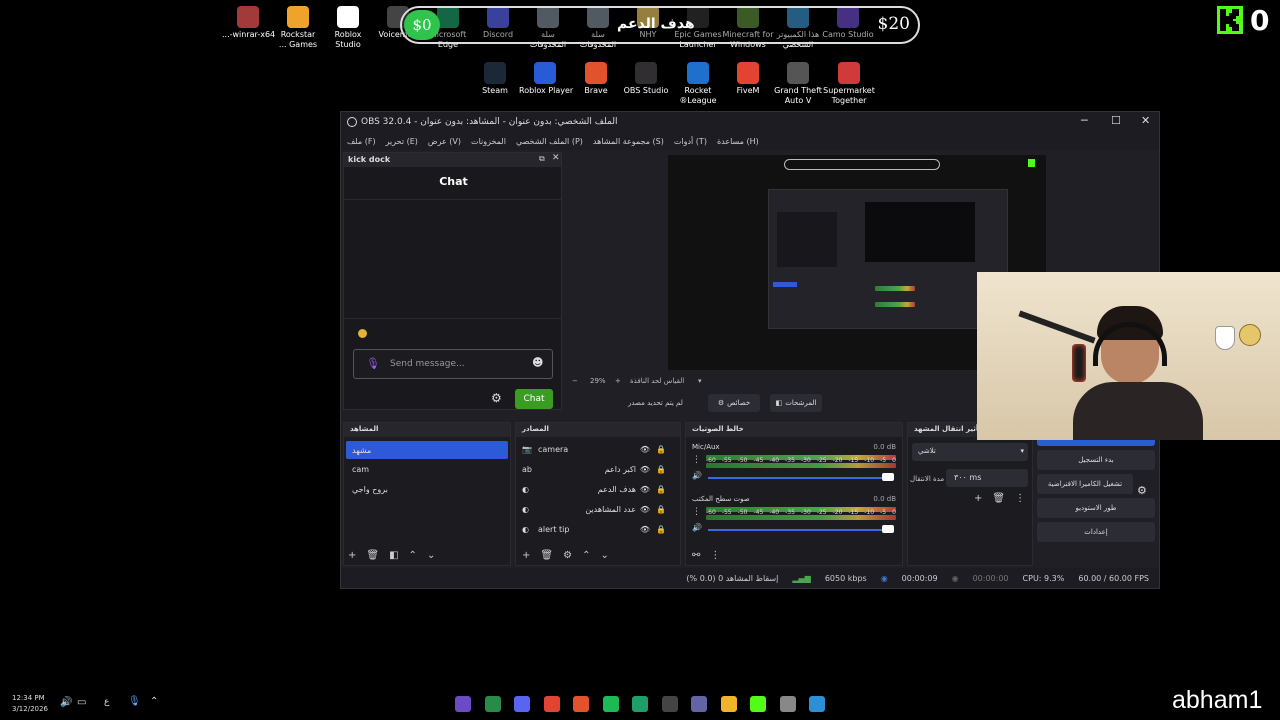  Describe the element at coordinates (700, 381) in the screenshot. I see `zoom-dropdown-icon: ▾` at that location.